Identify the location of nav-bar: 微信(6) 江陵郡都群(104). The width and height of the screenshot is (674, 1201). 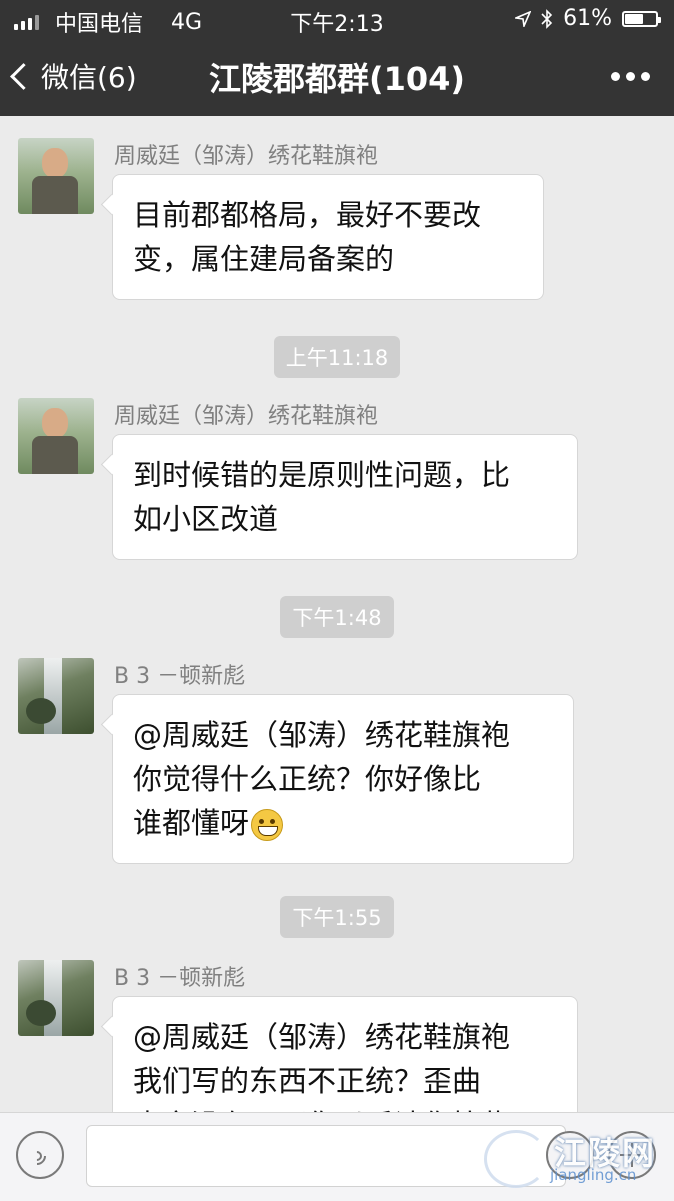
(337, 77).